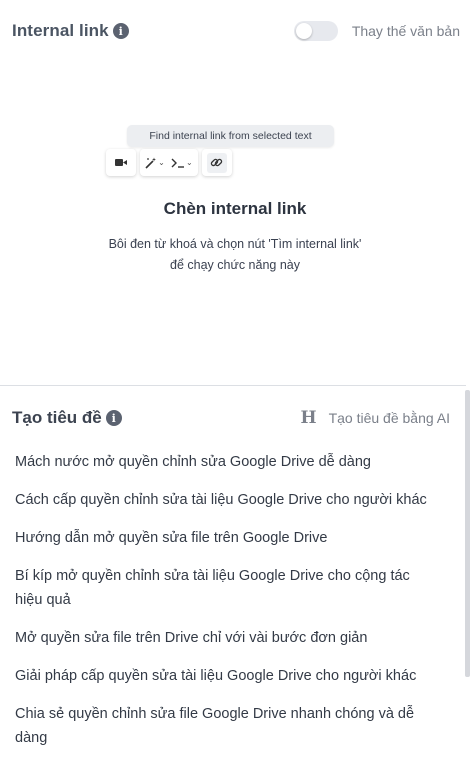  What do you see at coordinates (303, 31) in the screenshot?
I see `toggle-knob` at bounding box center [303, 31].